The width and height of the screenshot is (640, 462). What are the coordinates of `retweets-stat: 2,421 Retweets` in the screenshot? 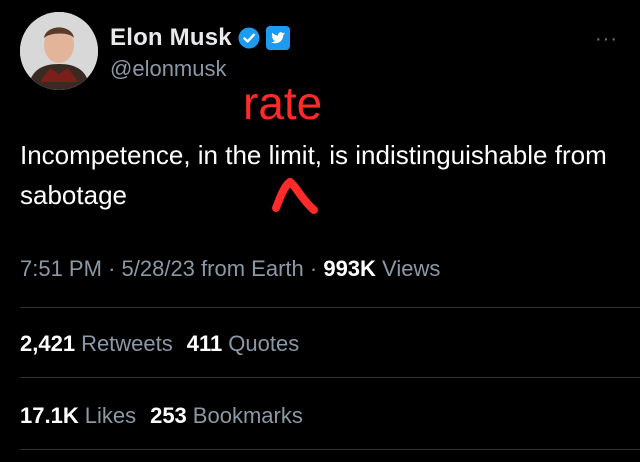 It's located at (96, 344).